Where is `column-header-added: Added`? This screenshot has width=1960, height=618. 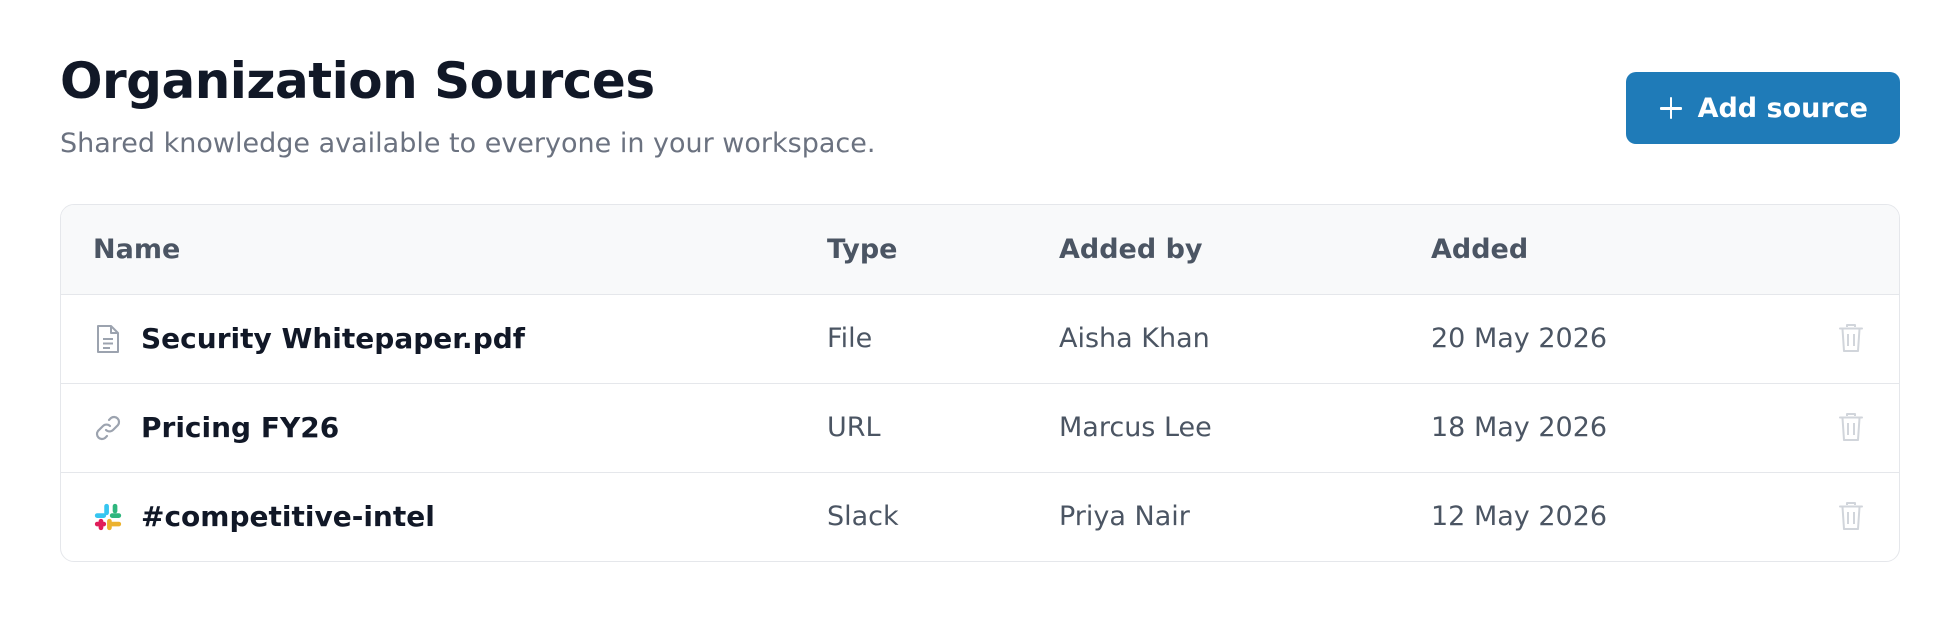 column-header-added: Added is located at coordinates (1621, 250).